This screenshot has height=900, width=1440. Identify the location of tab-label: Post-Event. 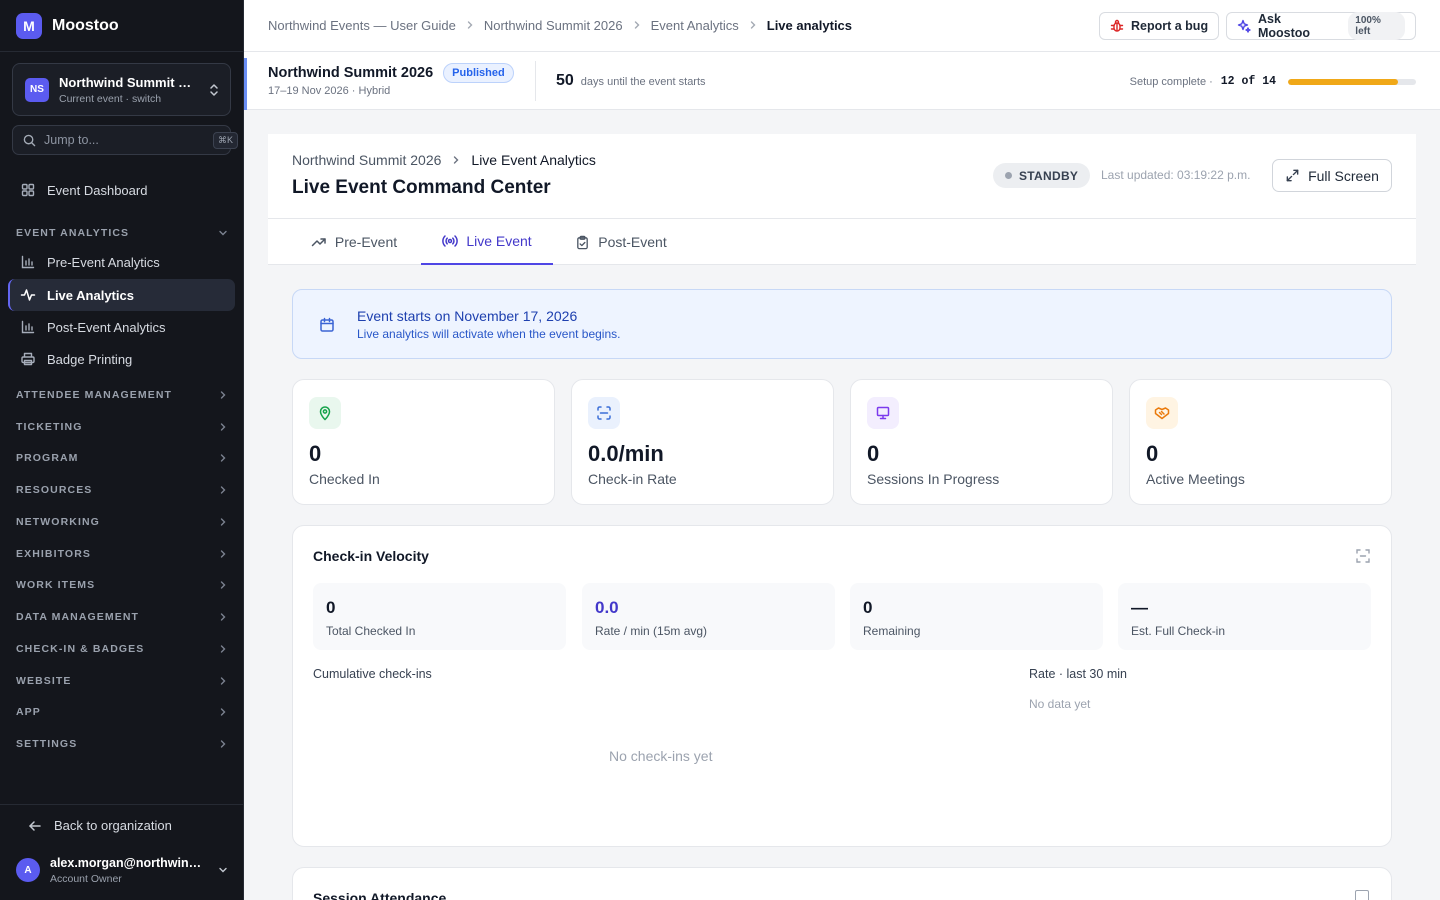
(632, 242).